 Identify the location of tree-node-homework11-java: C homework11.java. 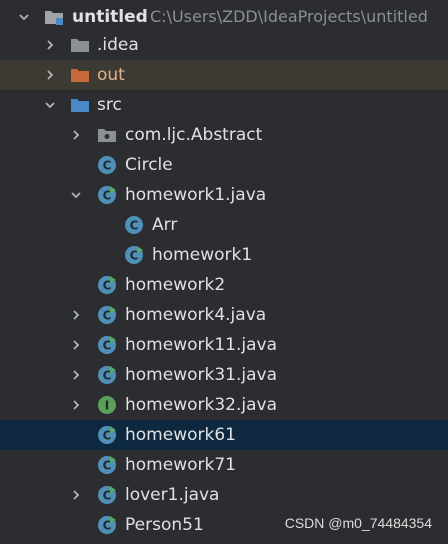
(224, 345).